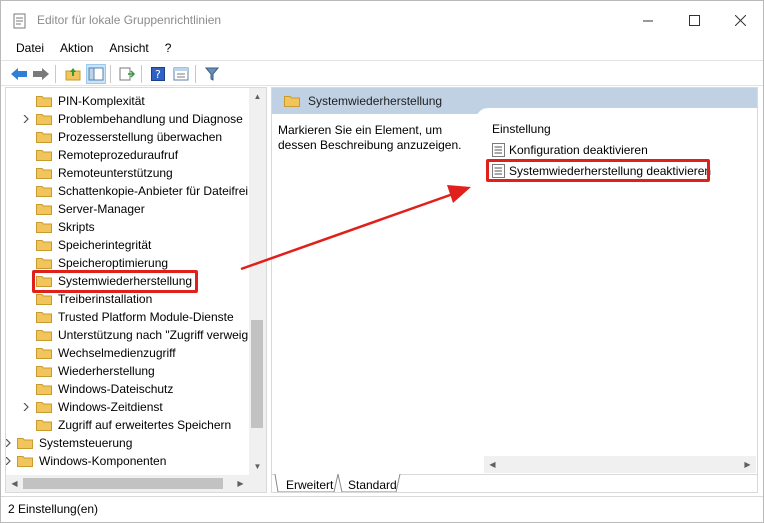 The height and width of the screenshot is (523, 764). I want to click on minimize-icon, so click(647, 20).